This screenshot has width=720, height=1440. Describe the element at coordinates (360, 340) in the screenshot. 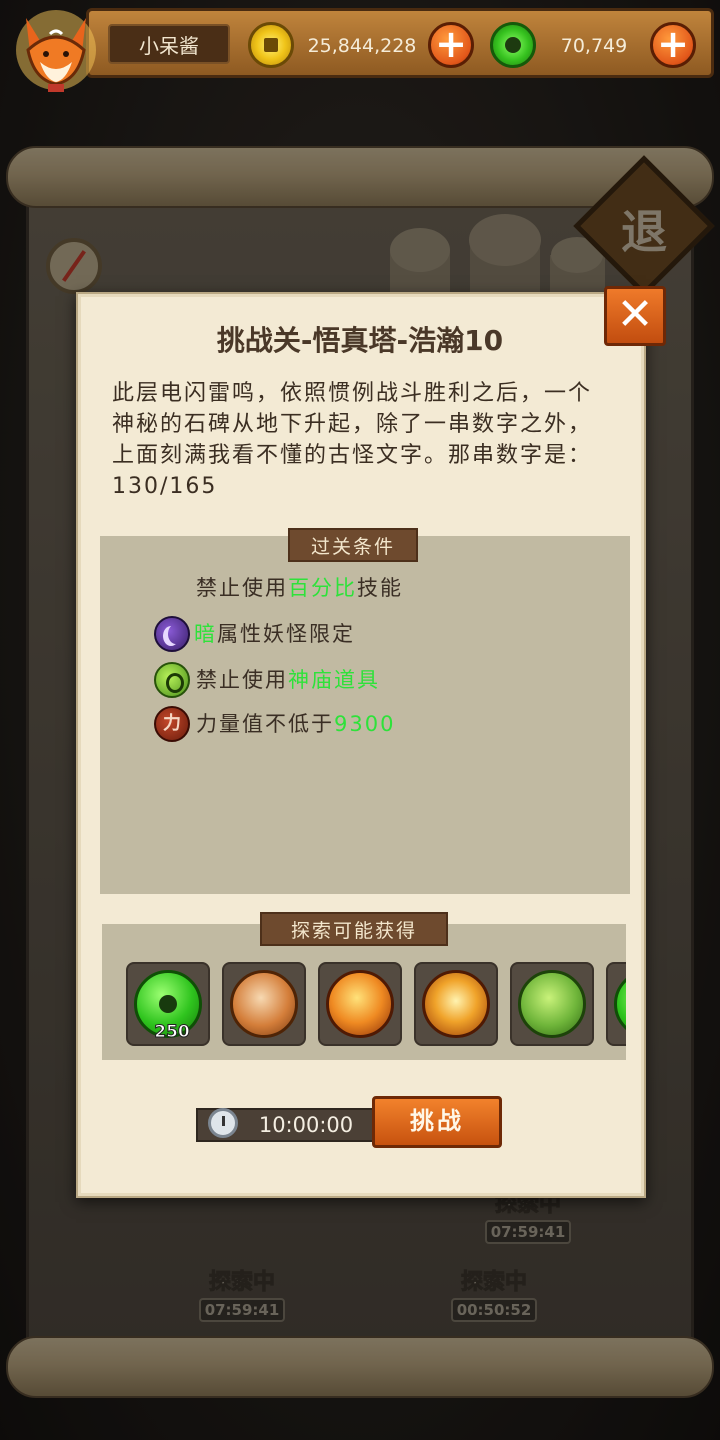

I see `dialog-title: 挑战关-悟真塔-浩瀚10` at that location.